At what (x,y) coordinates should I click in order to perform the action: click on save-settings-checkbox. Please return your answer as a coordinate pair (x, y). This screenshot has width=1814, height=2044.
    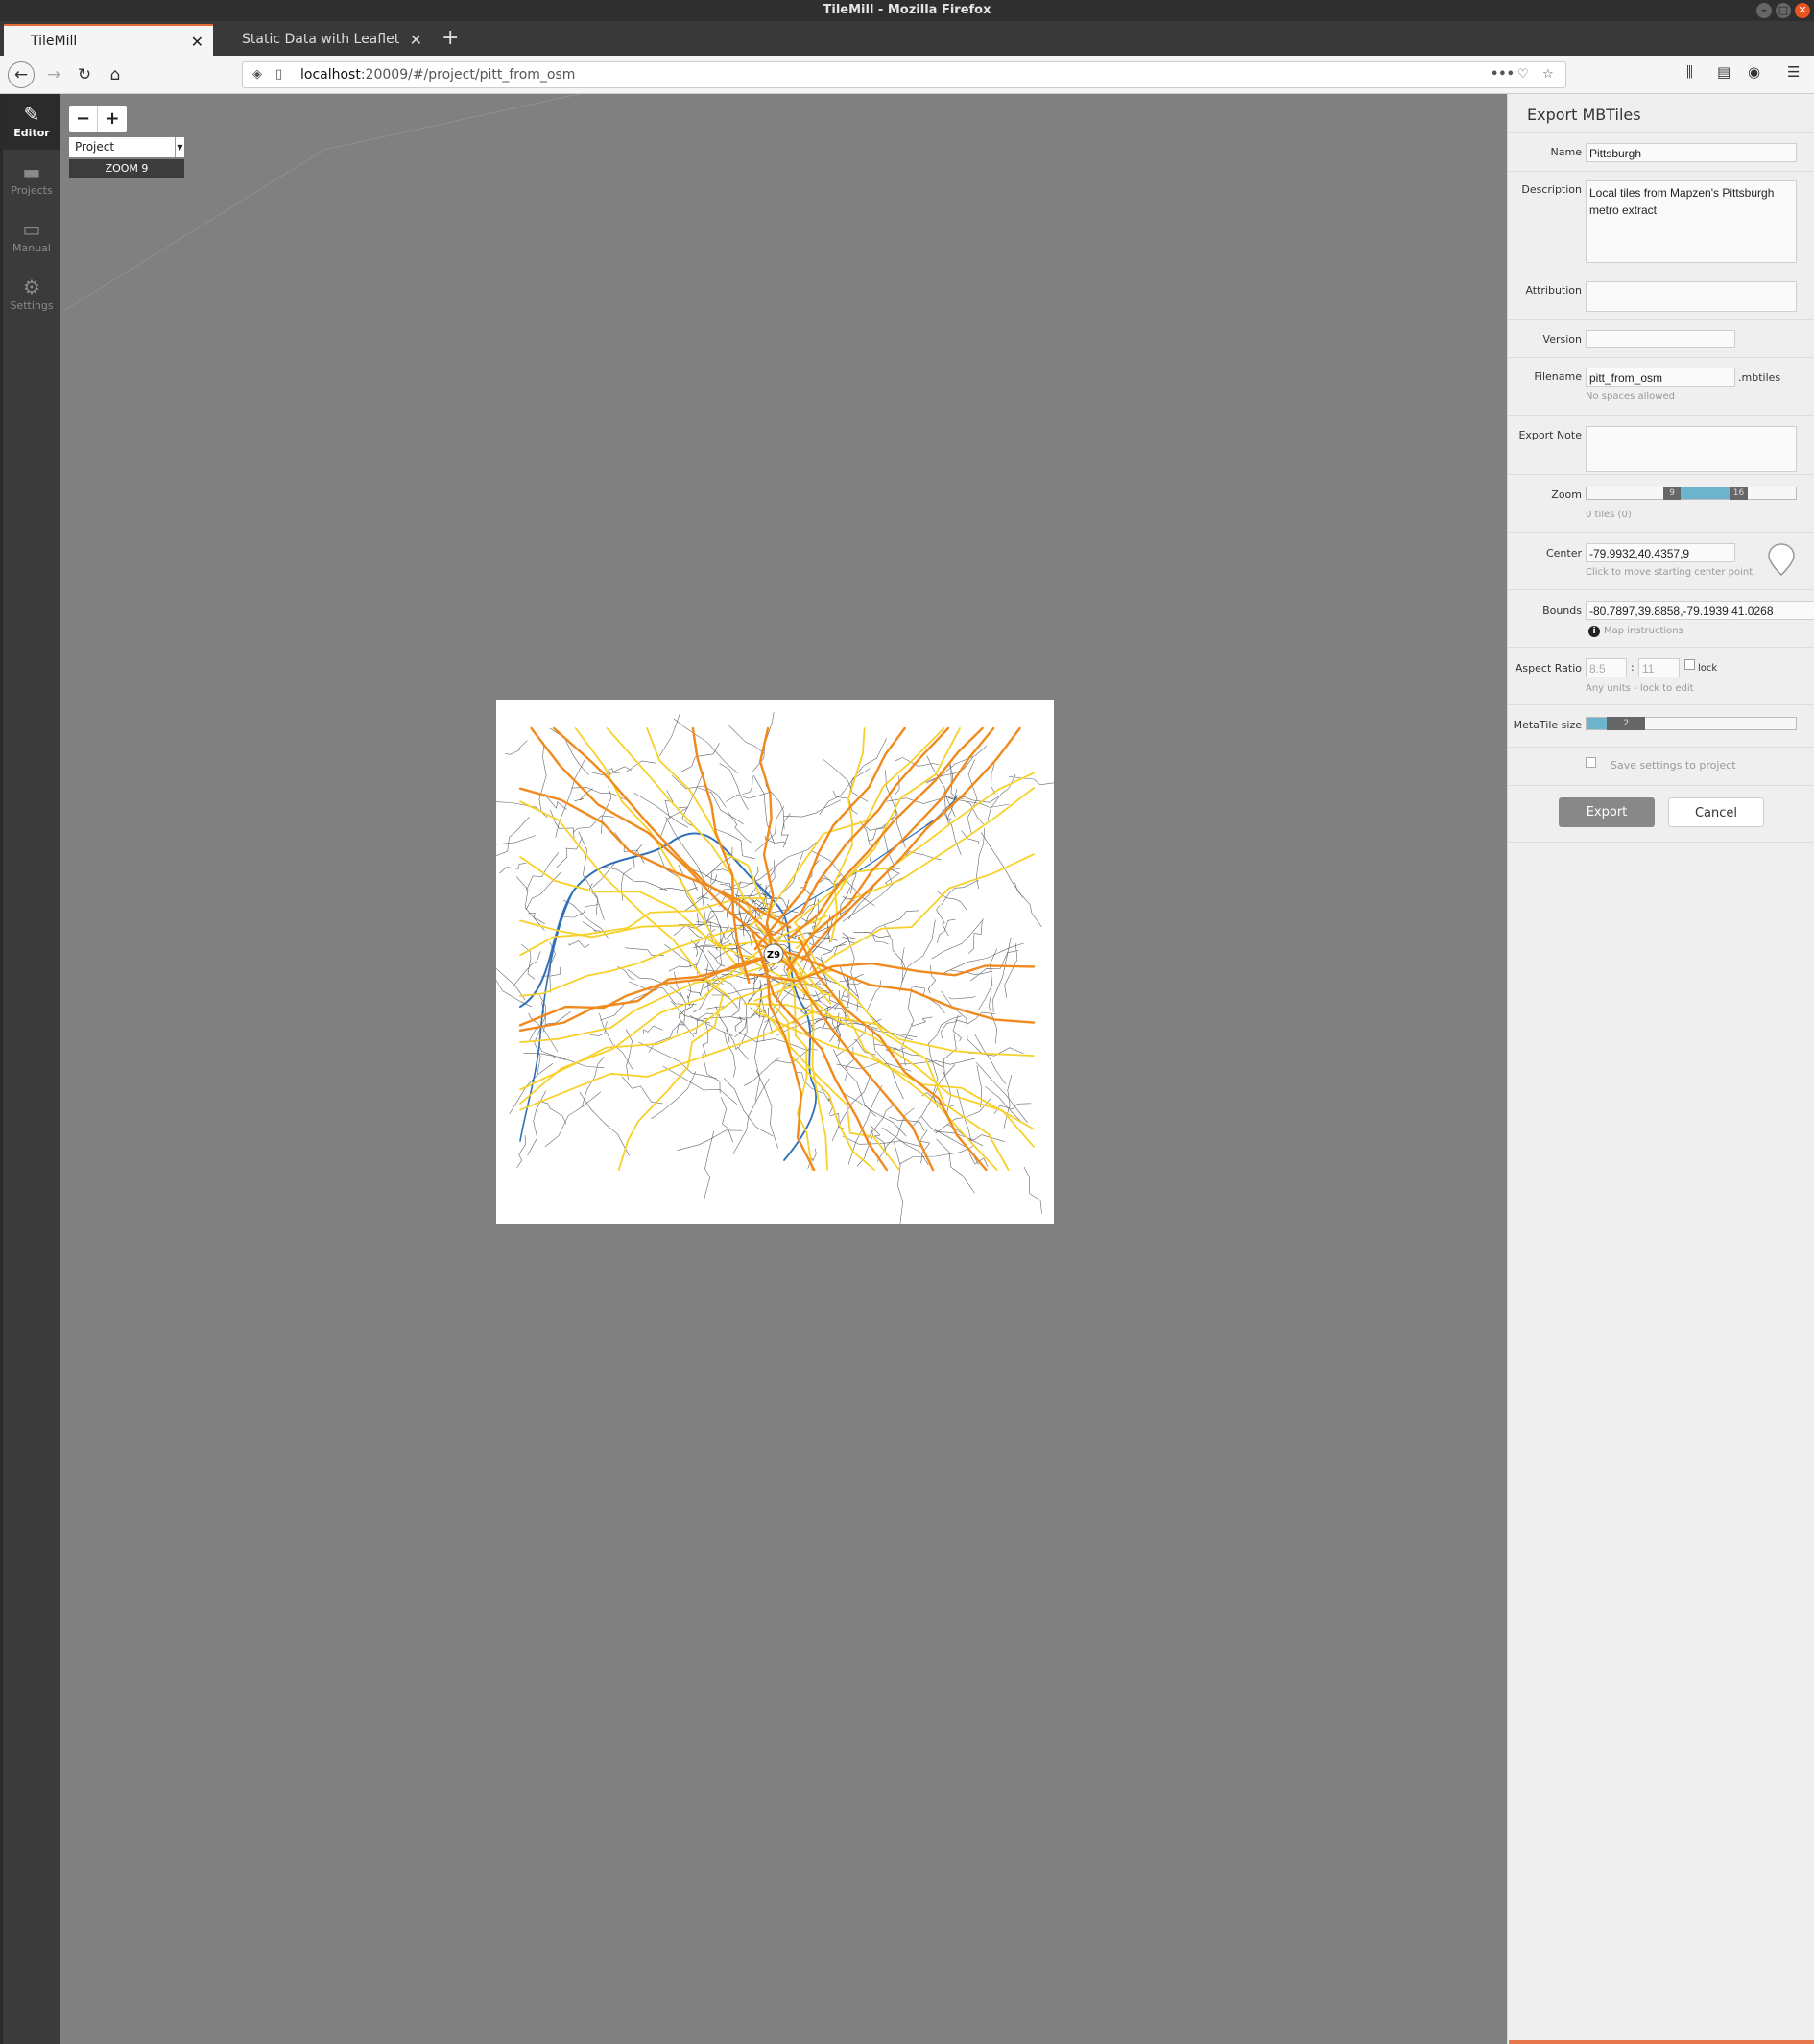
    Looking at the image, I should click on (1591, 762).